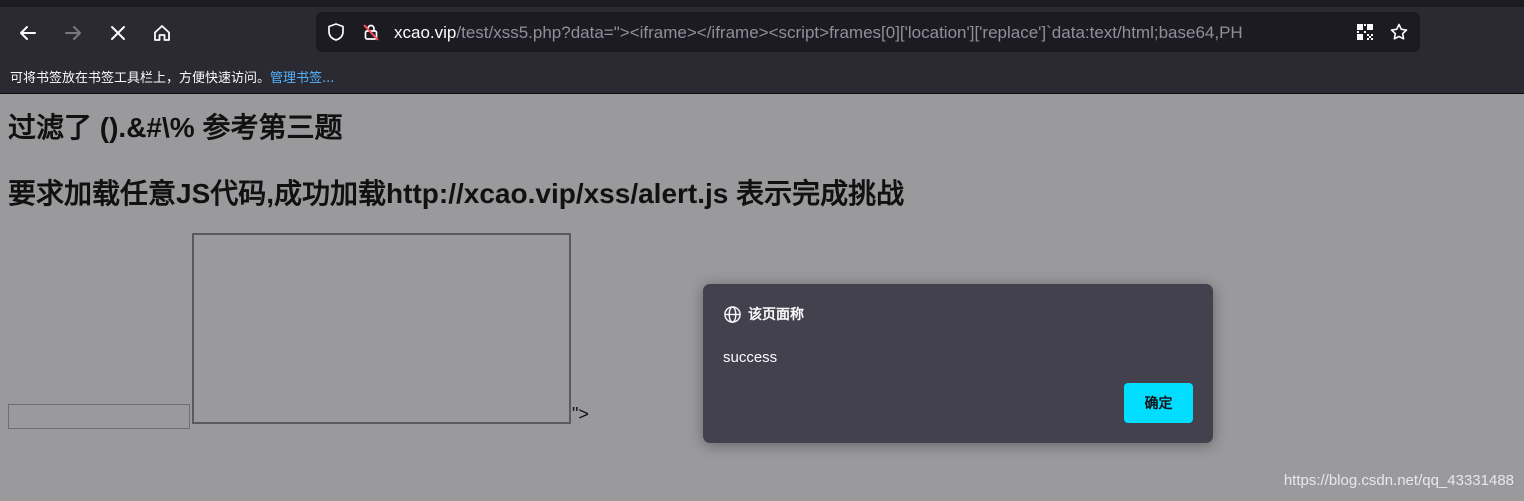  I want to click on insecure-lock-icon, so click(371, 32).